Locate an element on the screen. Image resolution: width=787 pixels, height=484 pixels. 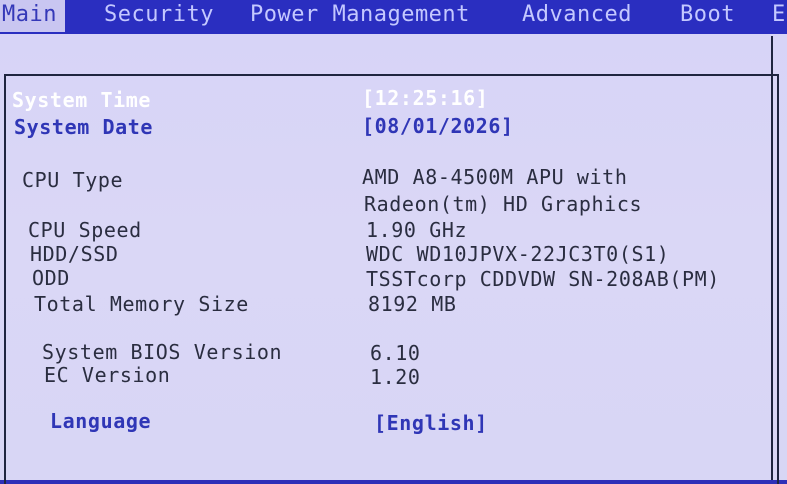
system-date-label: System Date is located at coordinates (84, 127).